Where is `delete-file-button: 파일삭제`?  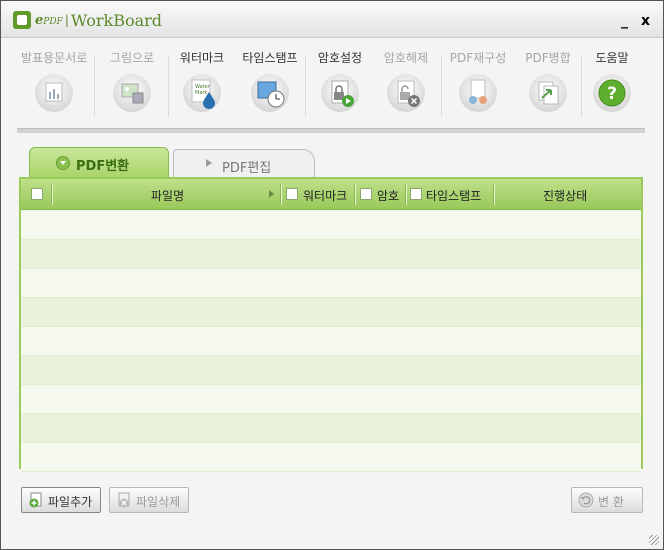
delete-file-button: 파일삭제 is located at coordinates (149, 500).